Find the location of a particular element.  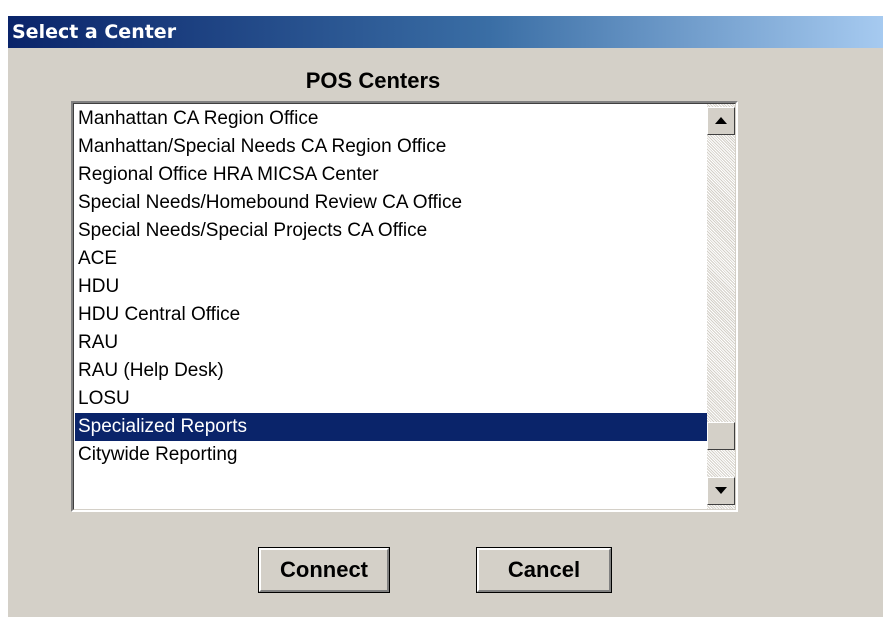

list-item: ACE is located at coordinates (391, 259).